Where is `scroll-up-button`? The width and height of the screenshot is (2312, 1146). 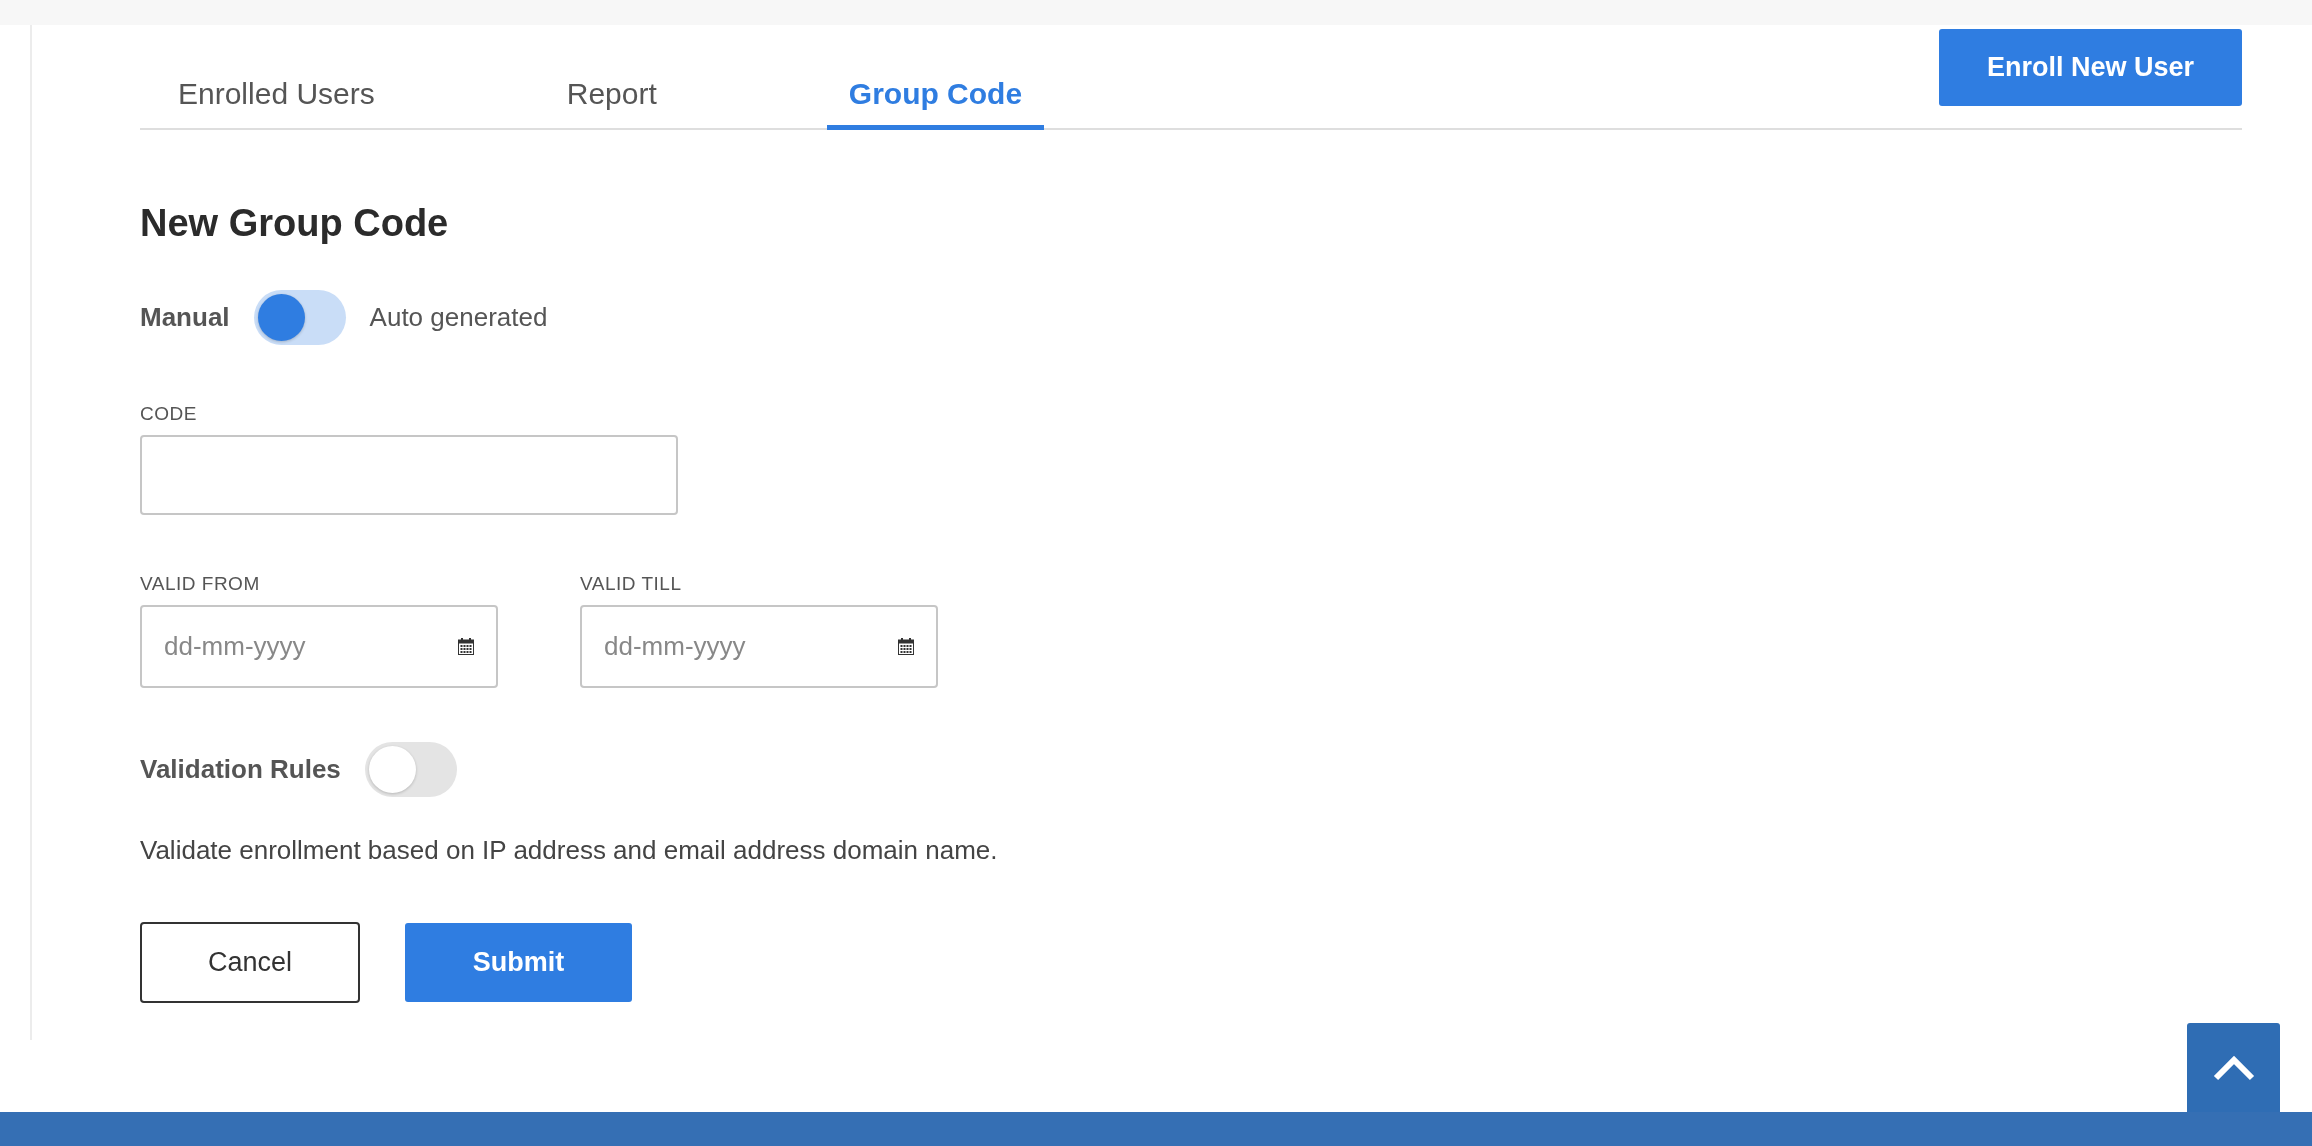
scroll-up-button is located at coordinates (2233, 1067).